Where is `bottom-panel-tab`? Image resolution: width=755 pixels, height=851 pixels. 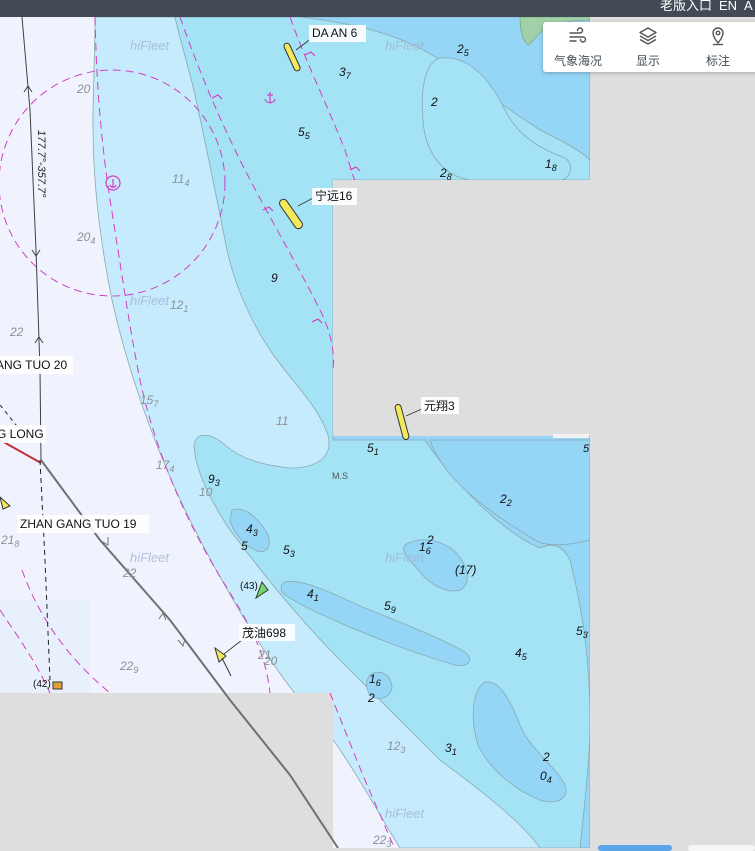 bottom-panel-tab is located at coordinates (635, 848).